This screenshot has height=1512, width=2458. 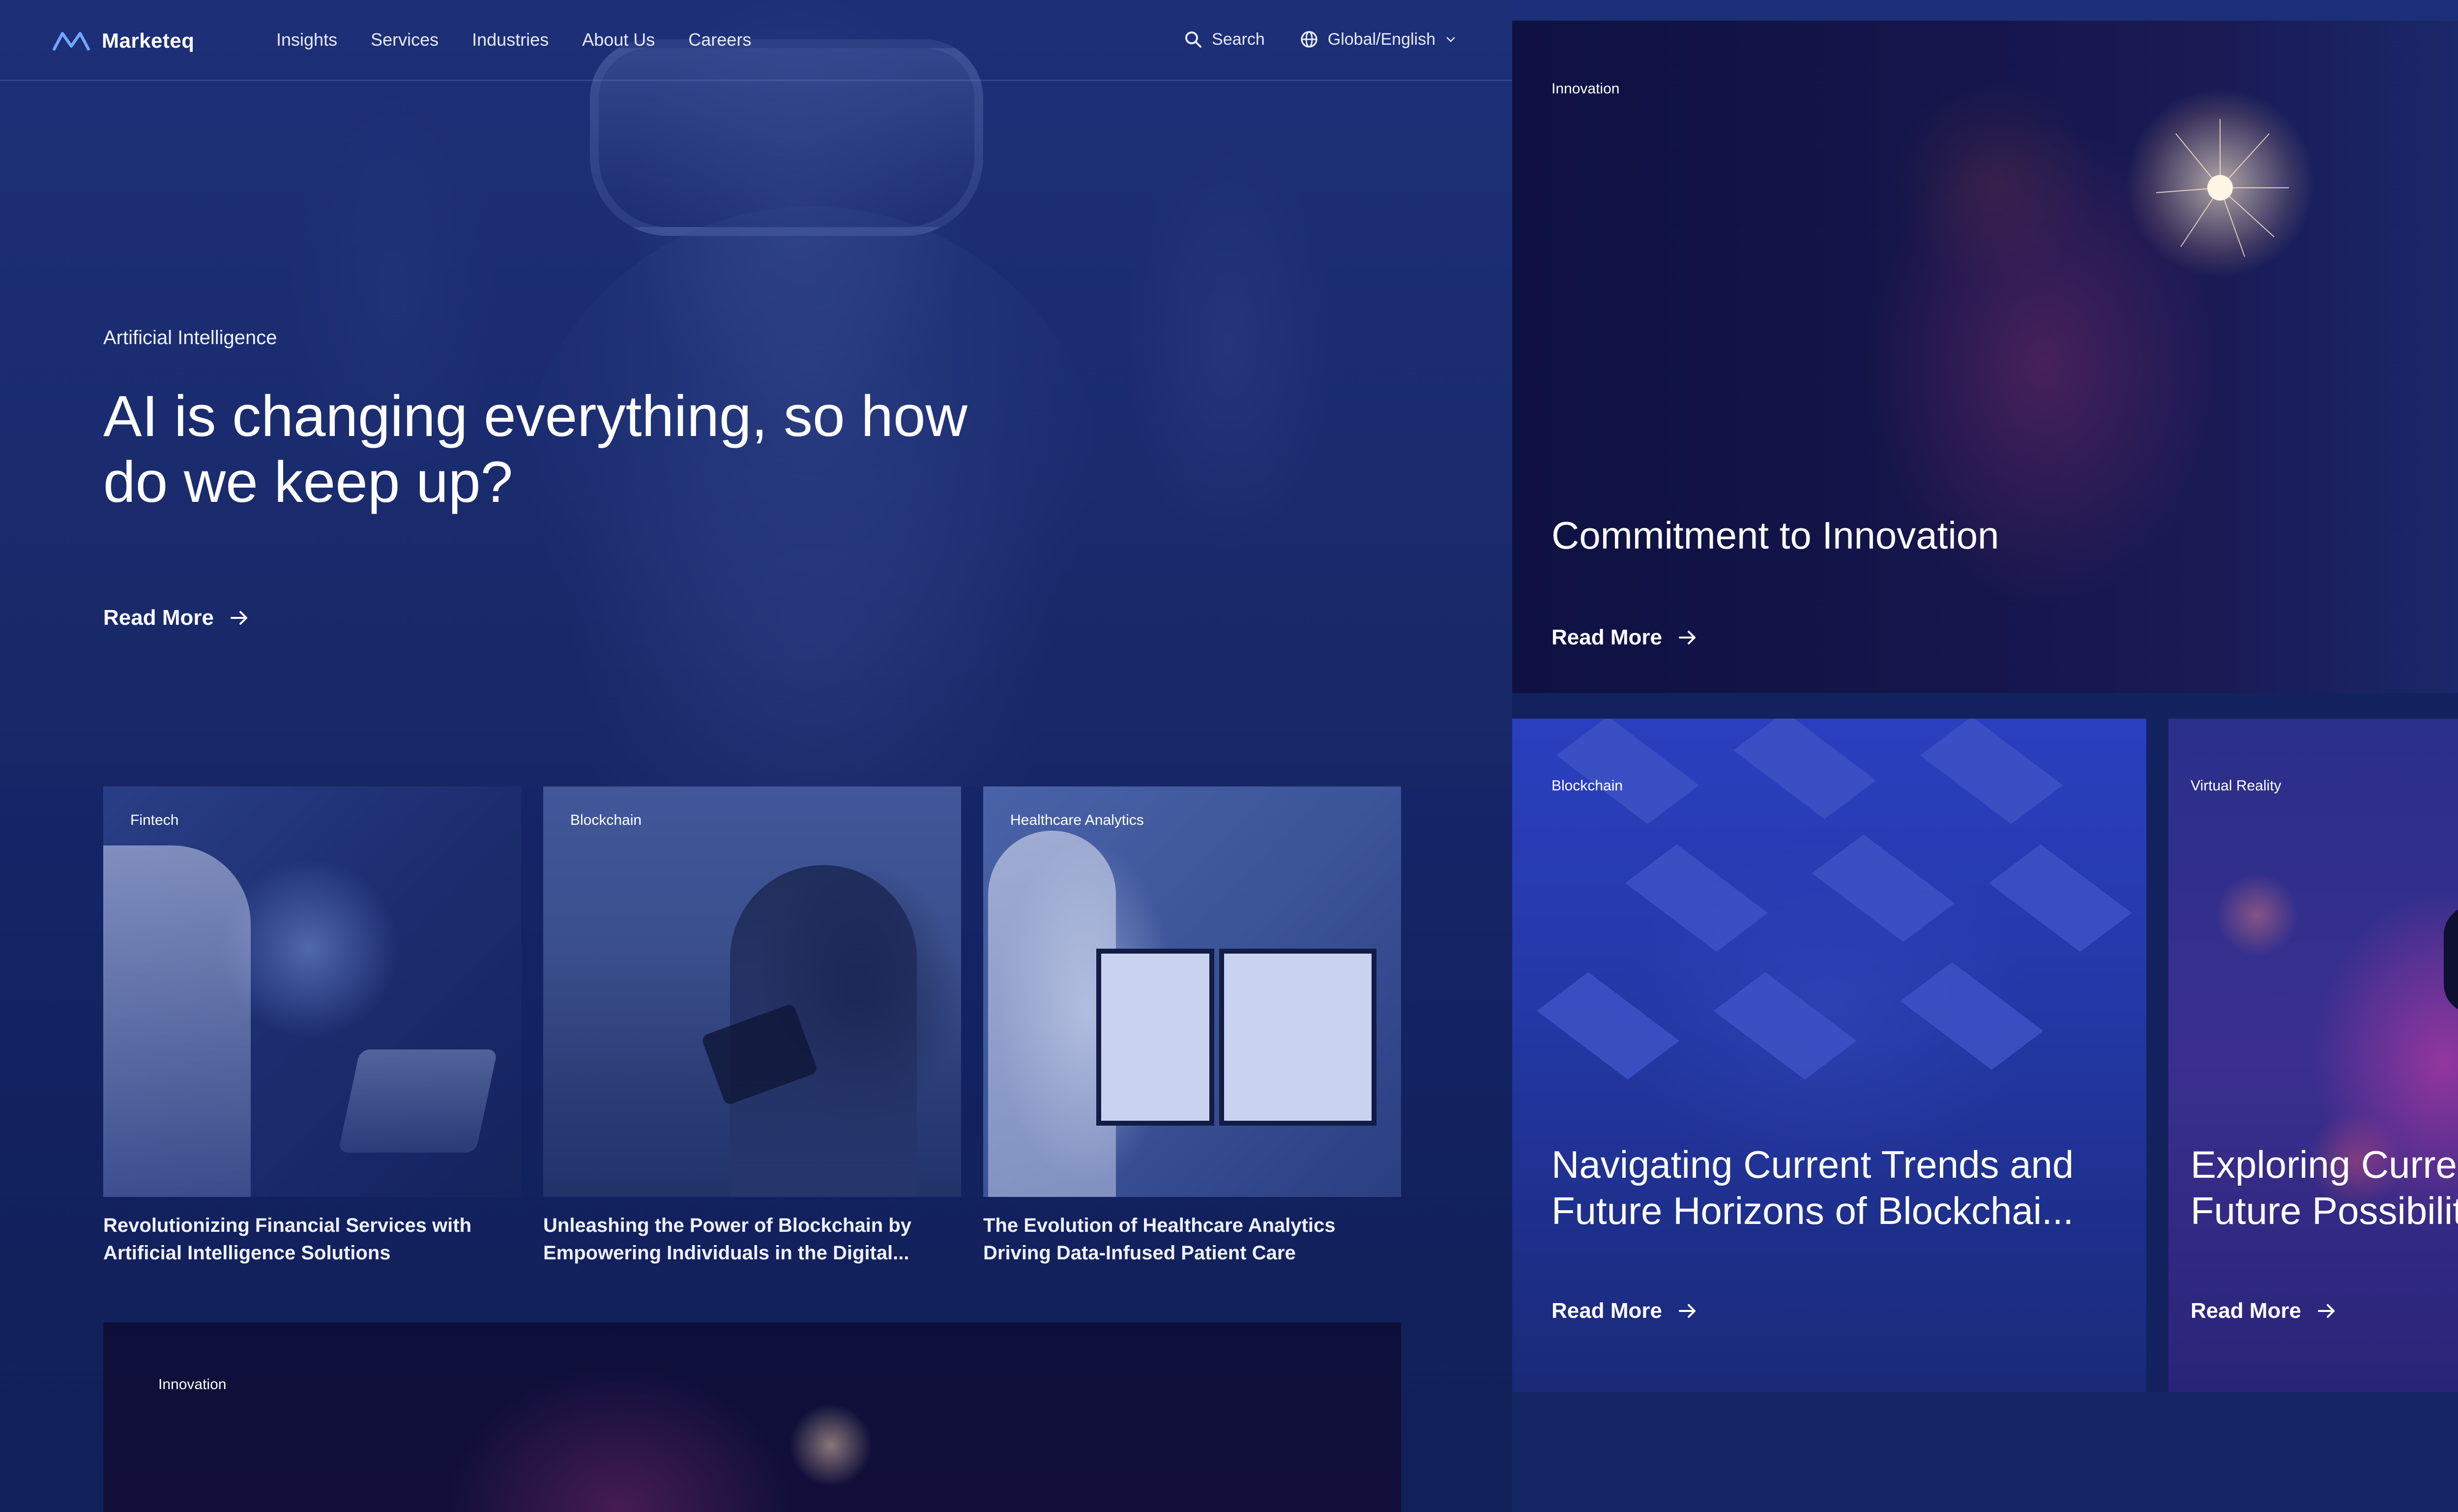 I want to click on nav-link-insights: Insights, so click(x=306, y=39).